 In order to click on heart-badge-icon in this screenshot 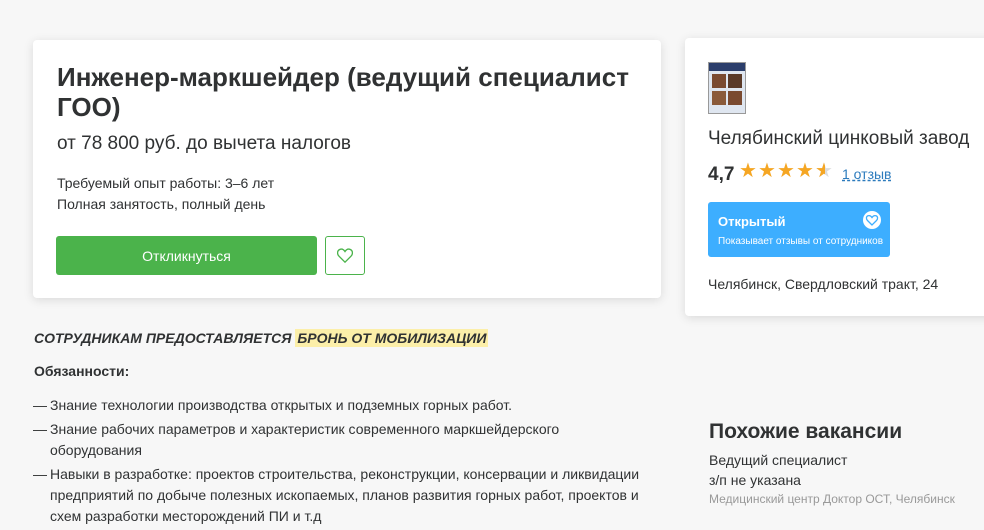, I will do `click(872, 220)`.